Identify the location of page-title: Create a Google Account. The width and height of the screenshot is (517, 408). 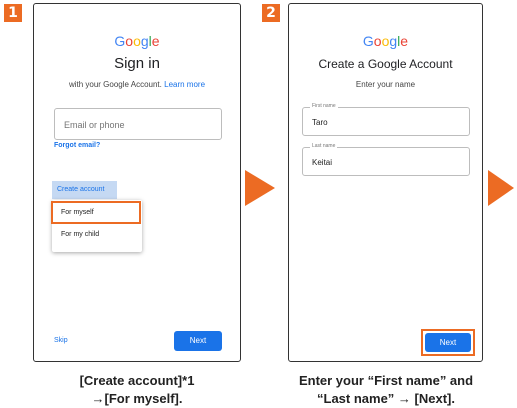
(385, 64).